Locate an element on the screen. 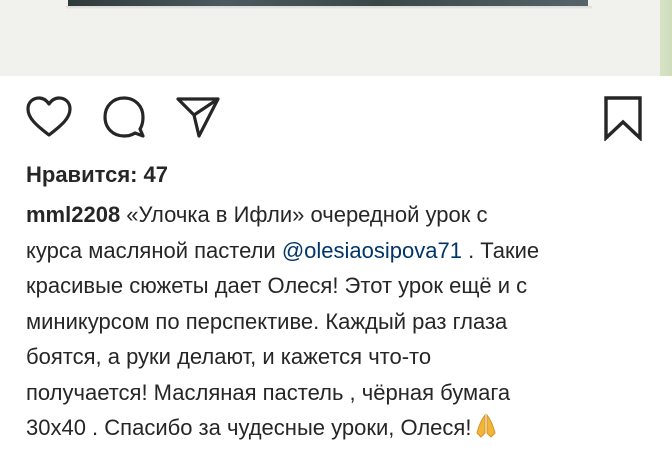 The width and height of the screenshot is (672, 450). photo-background-edge is located at coordinates (666, 38).